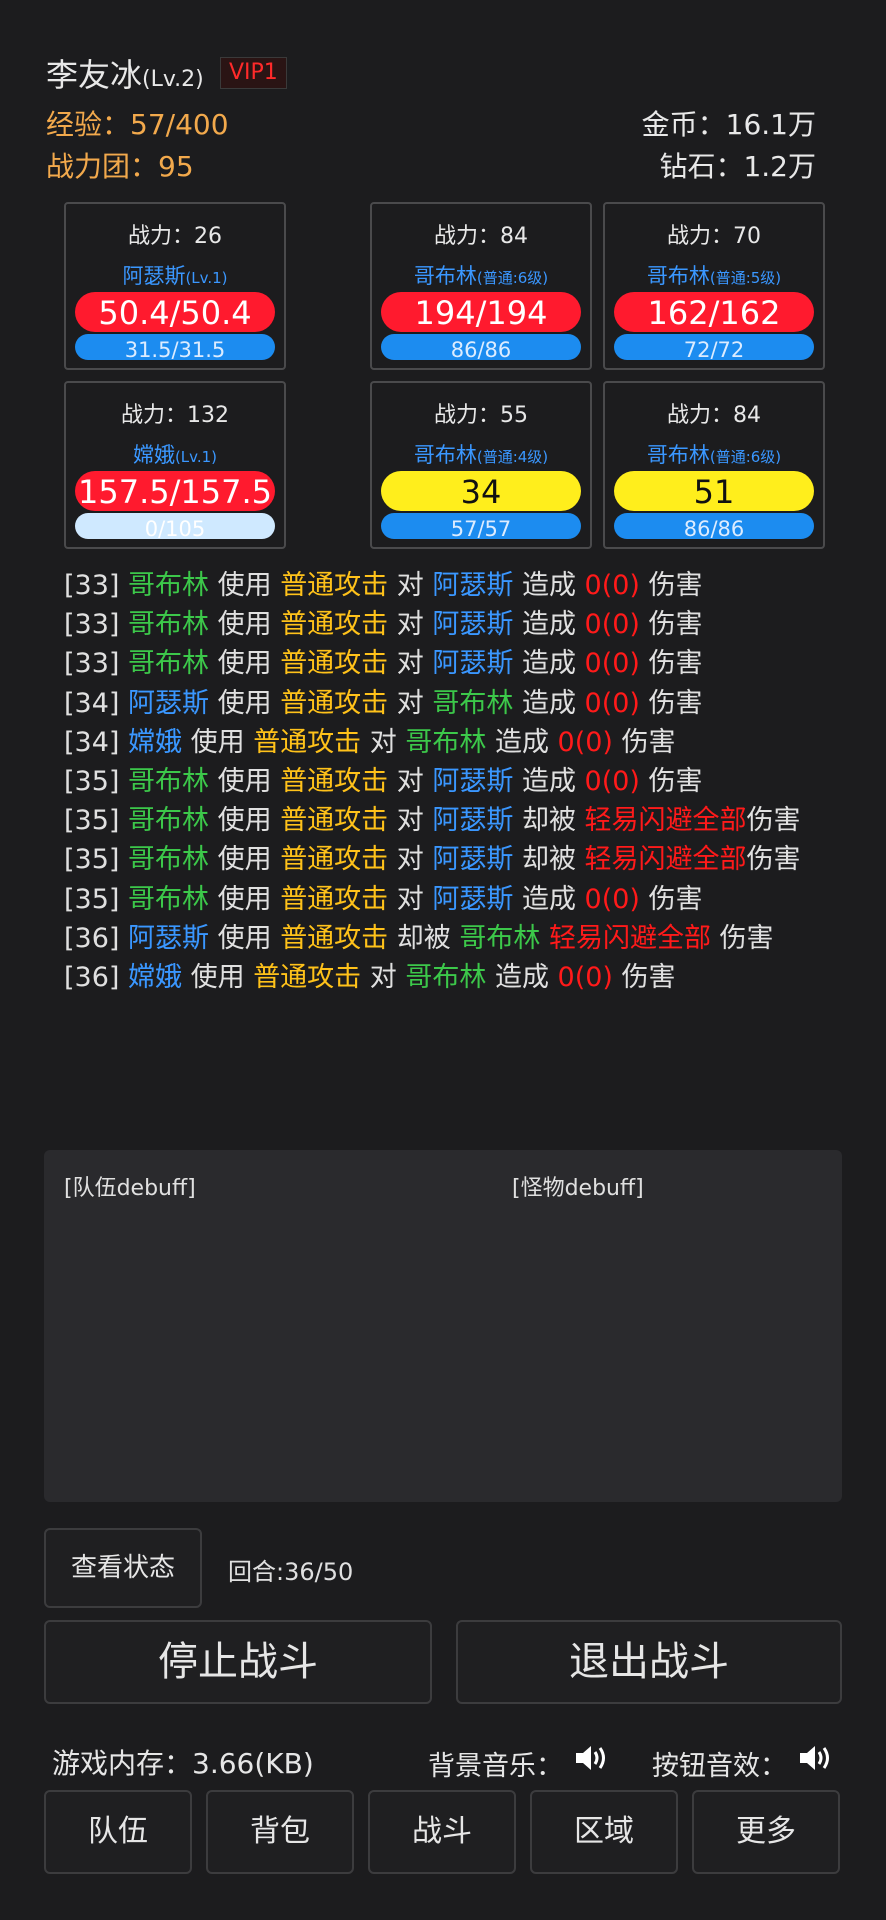 This screenshot has width=886, height=1920. I want to click on mp-bar: 31.5/31.5, so click(175, 347).